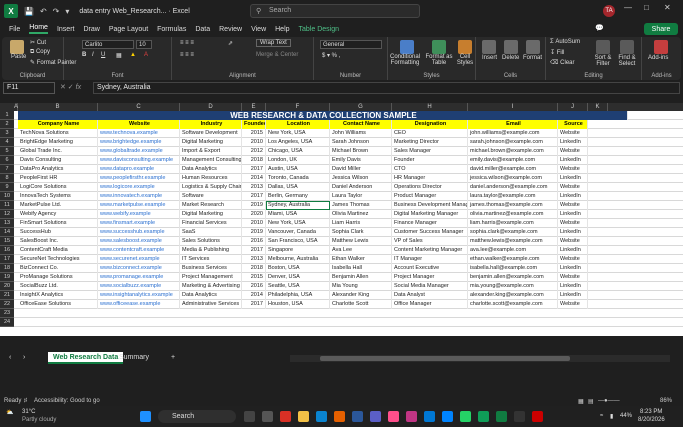 The width and height of the screenshot is (683, 427). I want to click on weather-temp: 31°C, so click(28, 412).